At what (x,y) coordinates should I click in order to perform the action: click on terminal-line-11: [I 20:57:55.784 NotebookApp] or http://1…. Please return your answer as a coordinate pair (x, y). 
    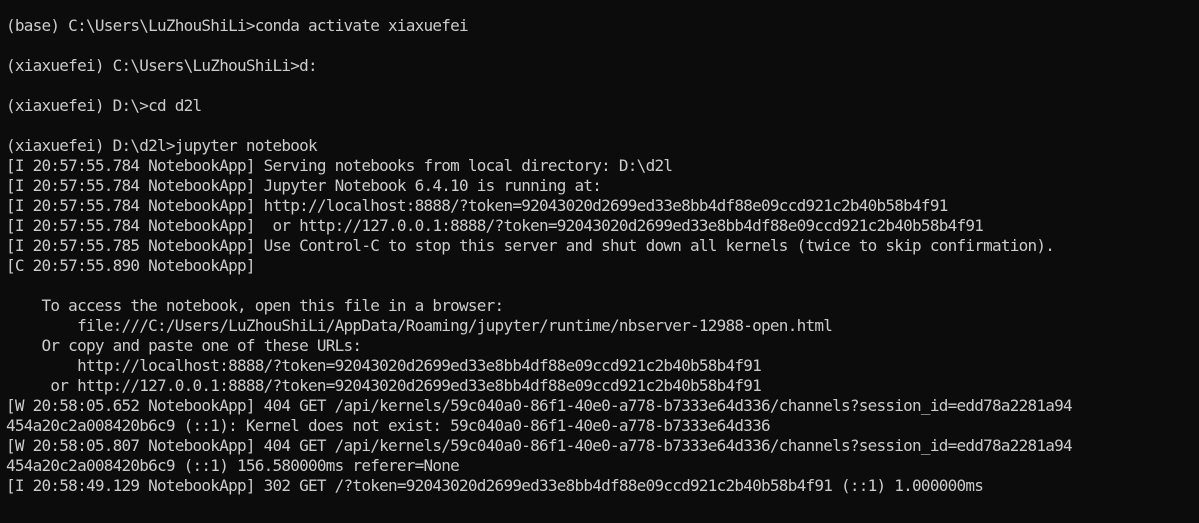
    Looking at the image, I should click on (495, 225).